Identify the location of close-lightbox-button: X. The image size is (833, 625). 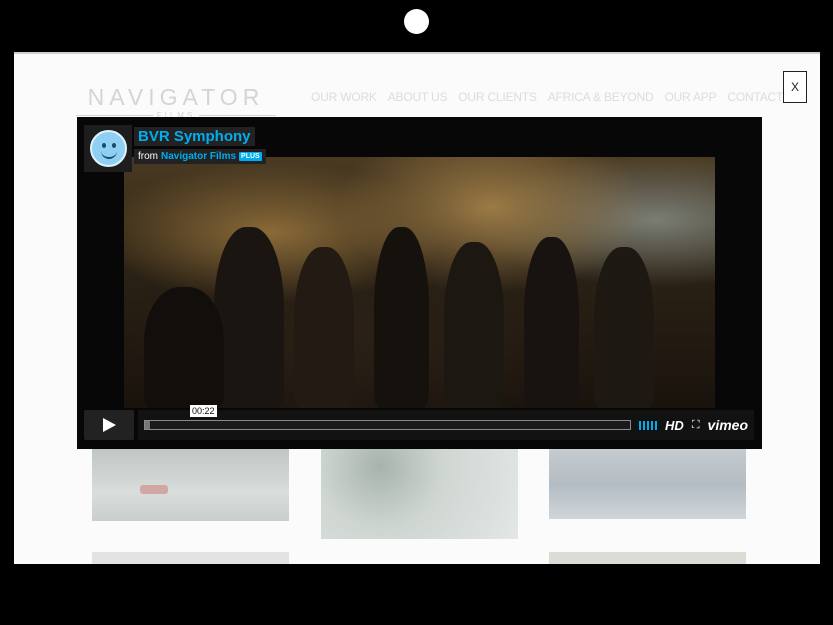
(795, 87).